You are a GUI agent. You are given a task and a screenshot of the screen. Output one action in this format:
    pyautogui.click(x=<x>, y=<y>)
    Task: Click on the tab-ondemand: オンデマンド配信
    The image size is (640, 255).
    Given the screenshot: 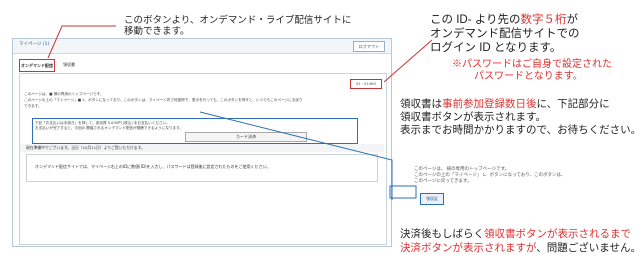 What is the action you would take?
    pyautogui.click(x=37, y=65)
    